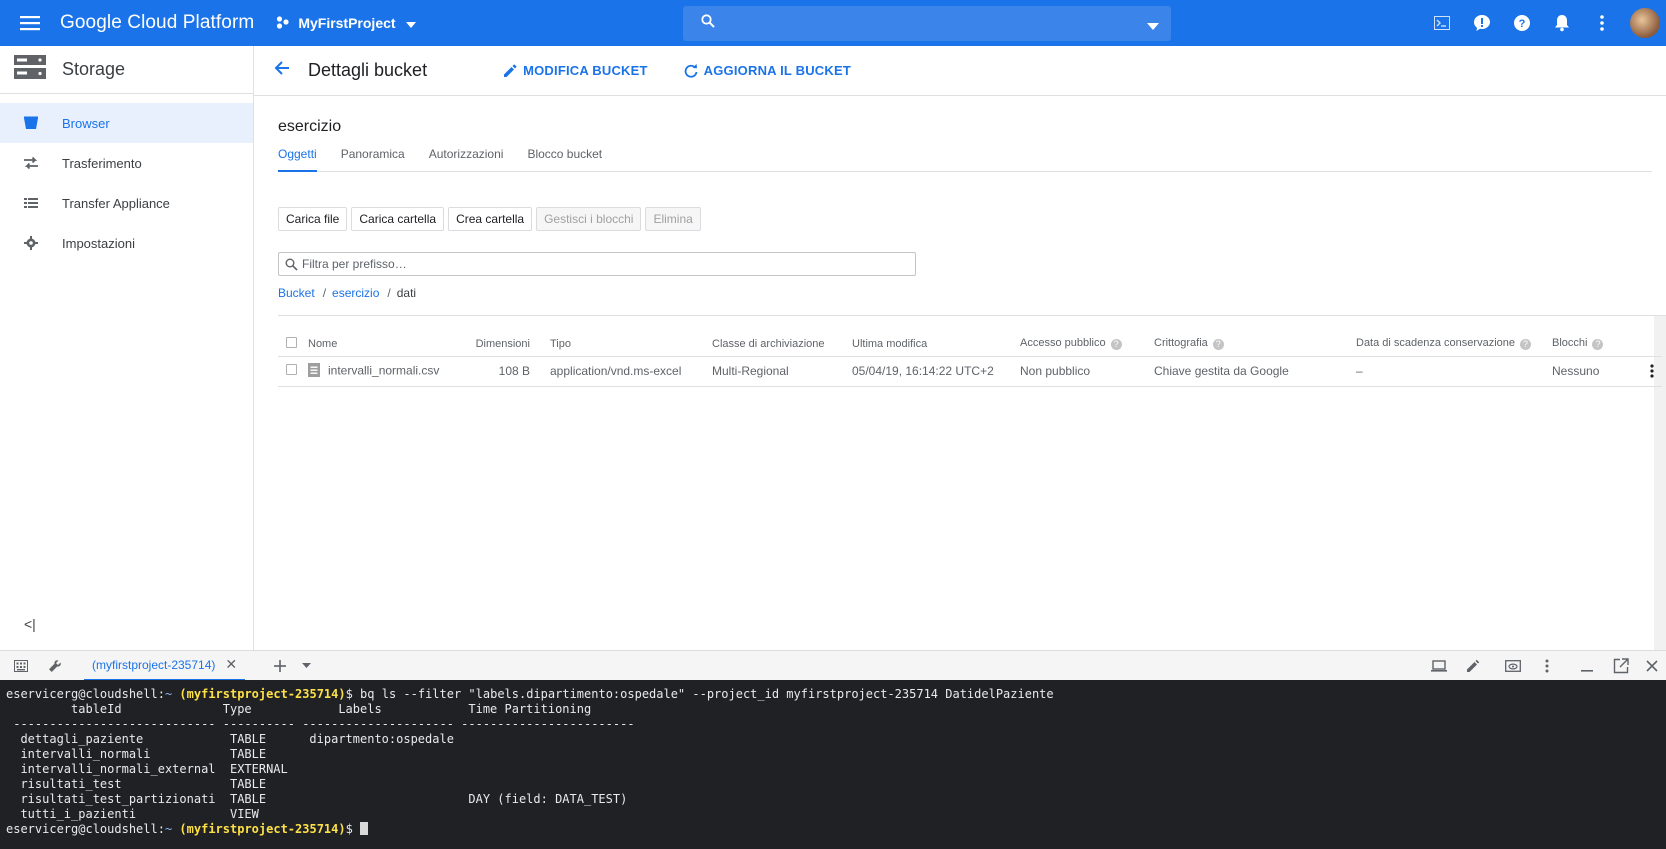 The image size is (1666, 849). I want to click on file-size: 108 B, so click(494, 371).